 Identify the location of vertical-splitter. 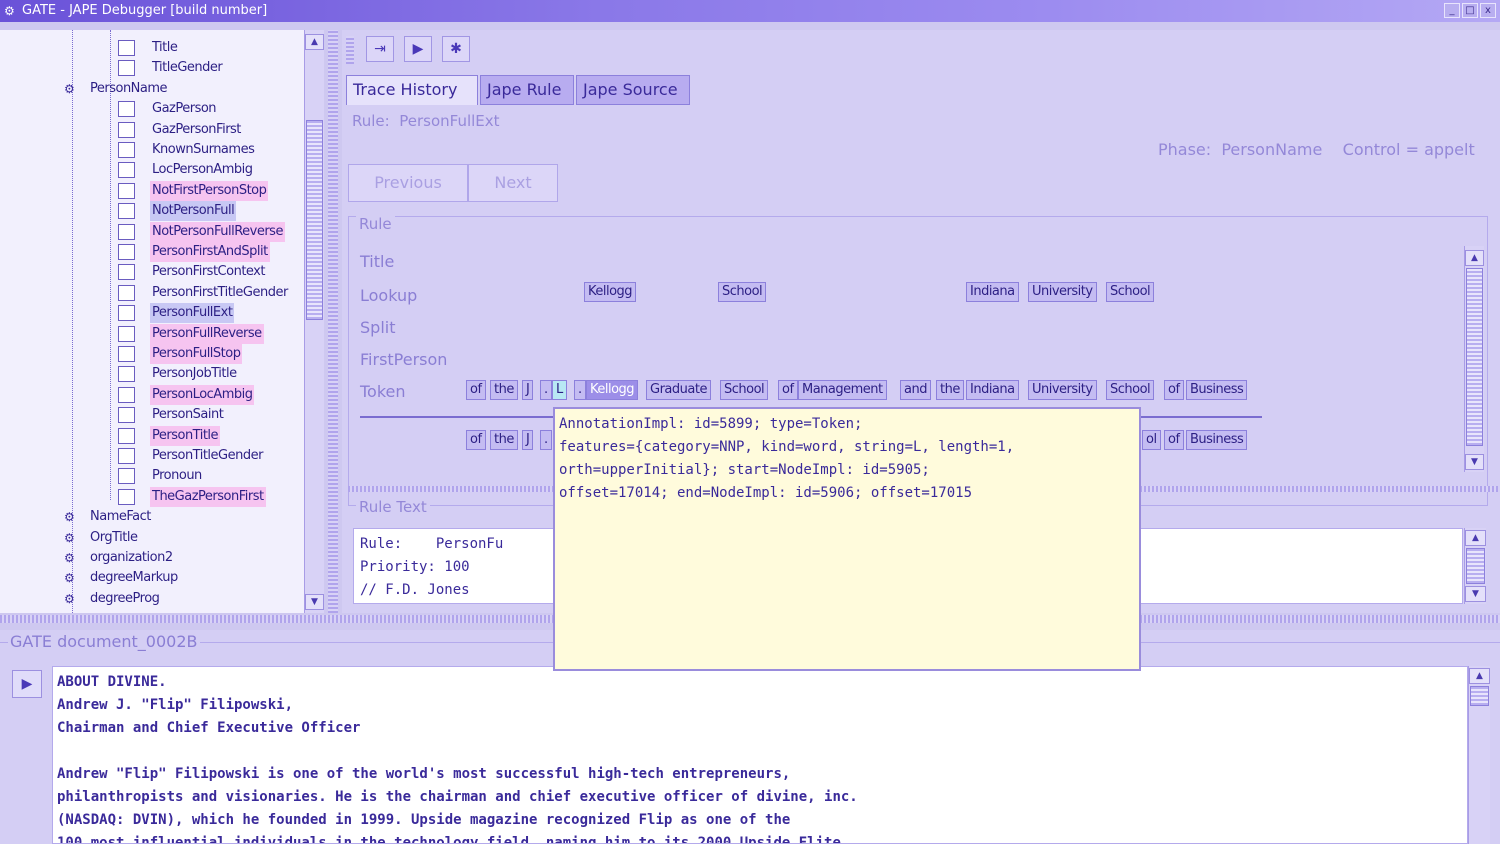
(333, 321).